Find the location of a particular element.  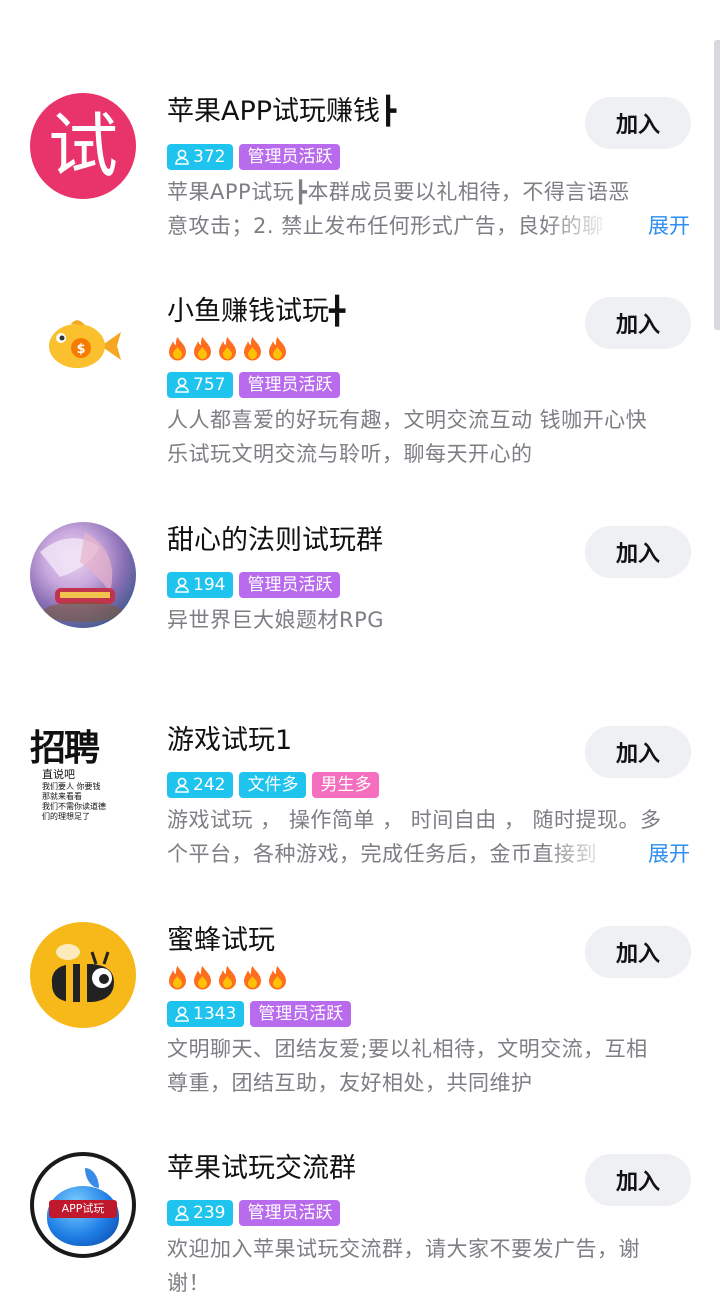

group-name: 苹果试玩交流群 is located at coordinates (261, 1168).